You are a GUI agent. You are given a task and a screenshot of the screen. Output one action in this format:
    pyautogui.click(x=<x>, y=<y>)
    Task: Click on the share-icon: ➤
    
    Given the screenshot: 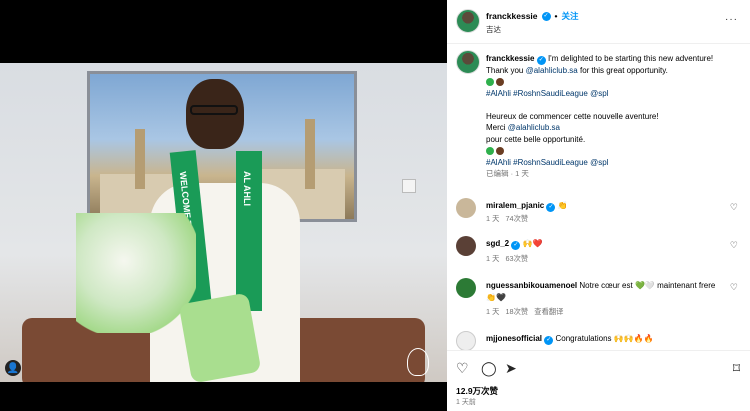 What is the action you would take?
    pyautogui.click(x=511, y=368)
    